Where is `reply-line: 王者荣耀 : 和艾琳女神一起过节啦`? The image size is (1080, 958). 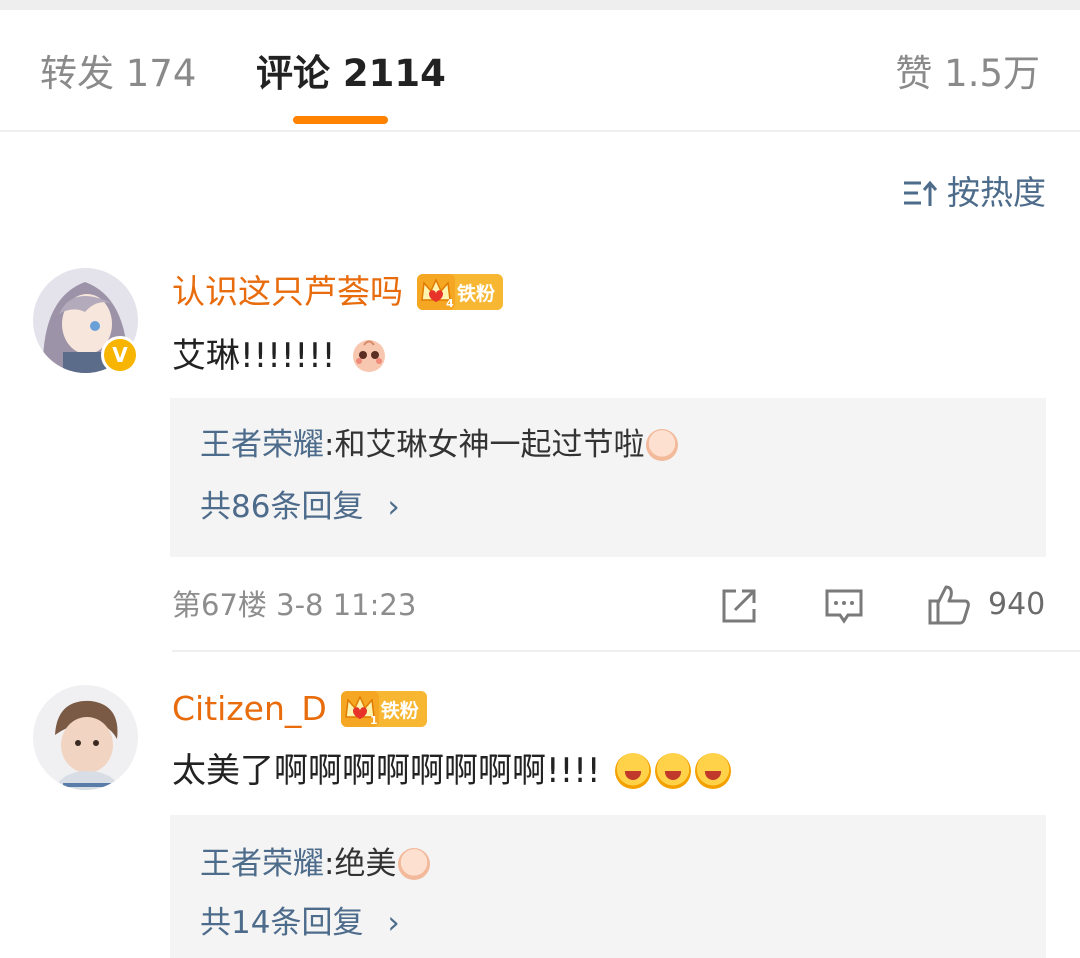
reply-line: 王者荣耀 : 和艾琳女神一起过节啦 is located at coordinates (439, 445).